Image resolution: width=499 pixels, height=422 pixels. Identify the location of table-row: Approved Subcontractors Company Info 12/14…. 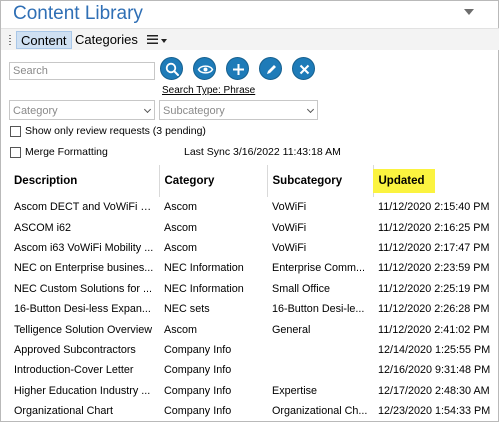
(254, 350).